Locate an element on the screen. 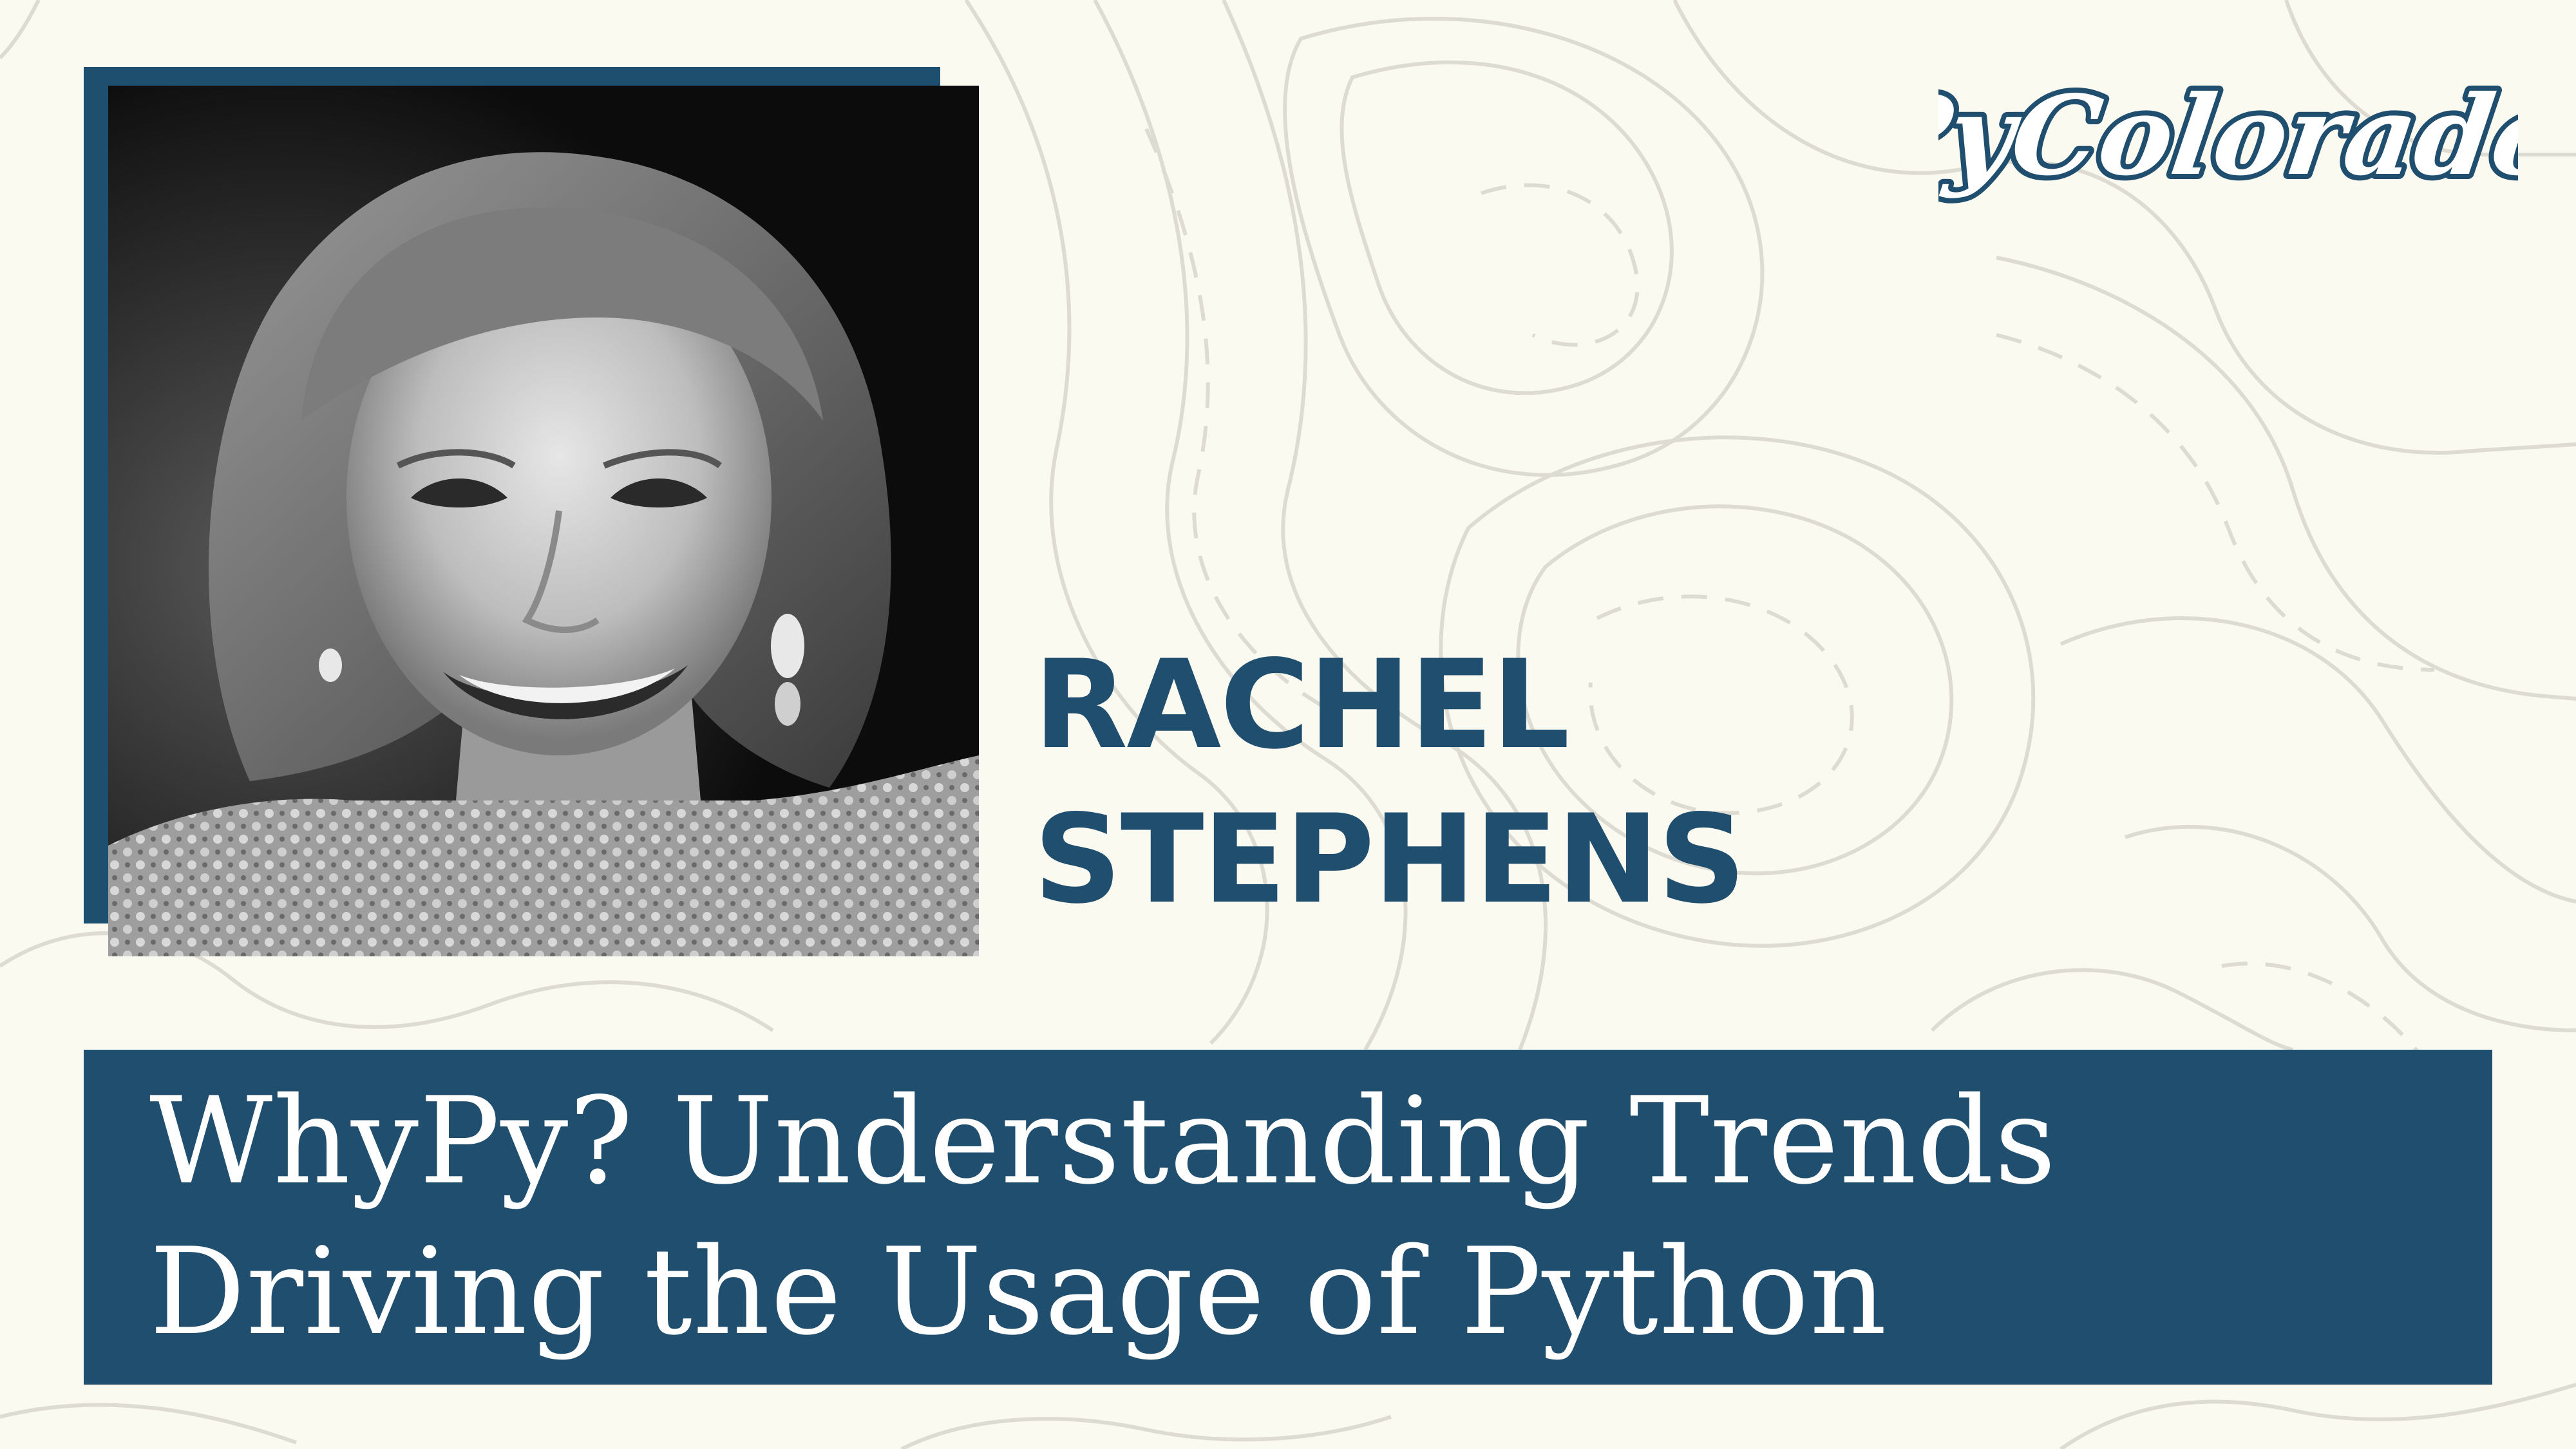 The width and height of the screenshot is (2576, 1449). speaker-name: RACHEL STEPHENS is located at coordinates (1645, 782).